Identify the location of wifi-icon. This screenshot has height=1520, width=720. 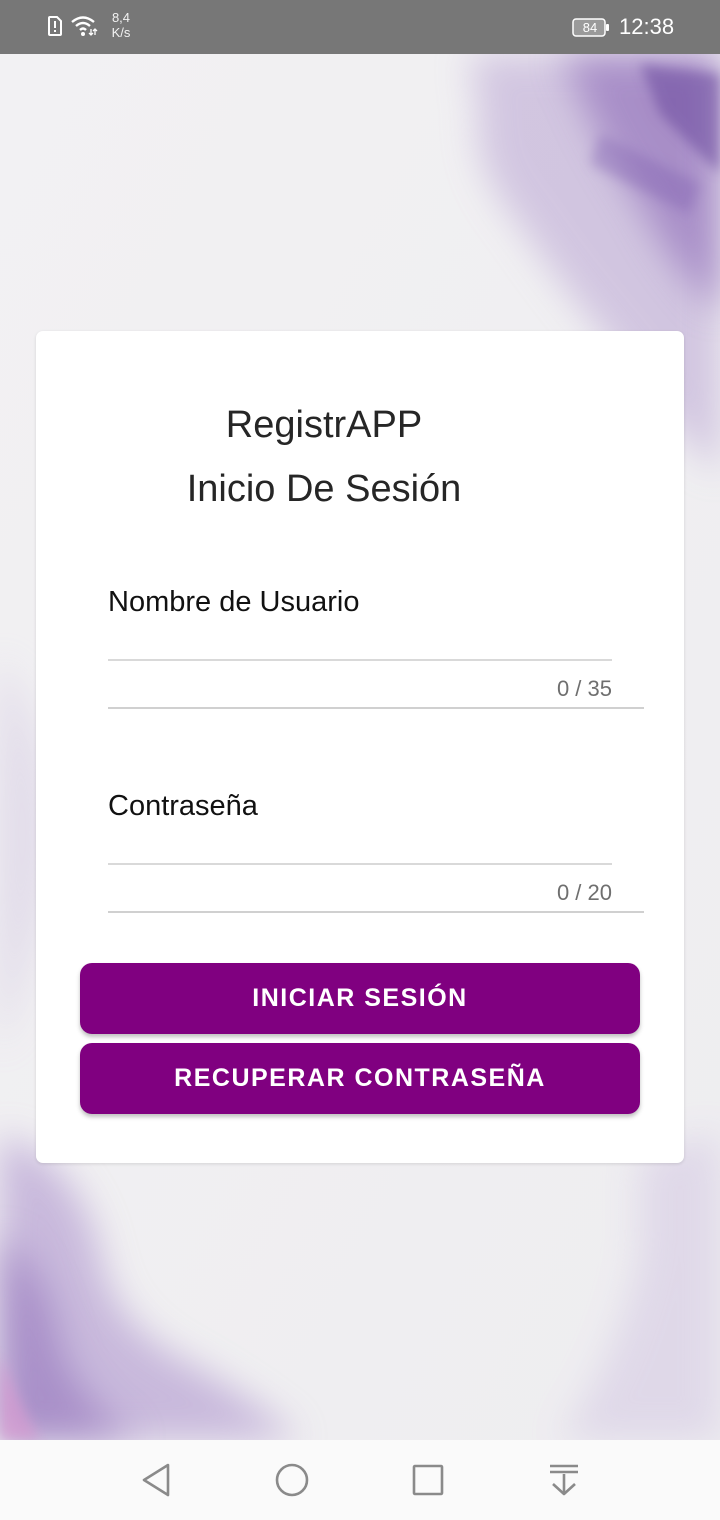
(84, 26).